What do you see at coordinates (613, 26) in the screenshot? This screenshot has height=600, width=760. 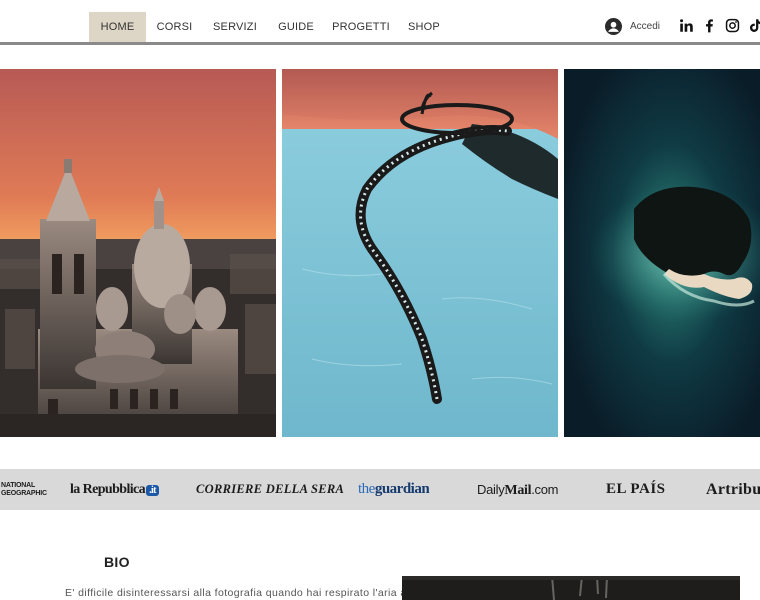 I see `user-avatar-icon` at bounding box center [613, 26].